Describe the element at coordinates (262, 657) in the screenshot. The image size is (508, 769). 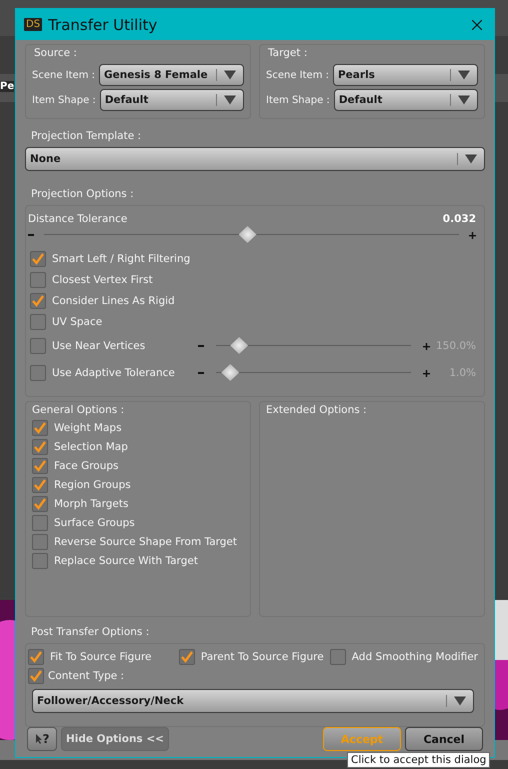
I see `checkbox-label: Parent To Source Figure` at that location.